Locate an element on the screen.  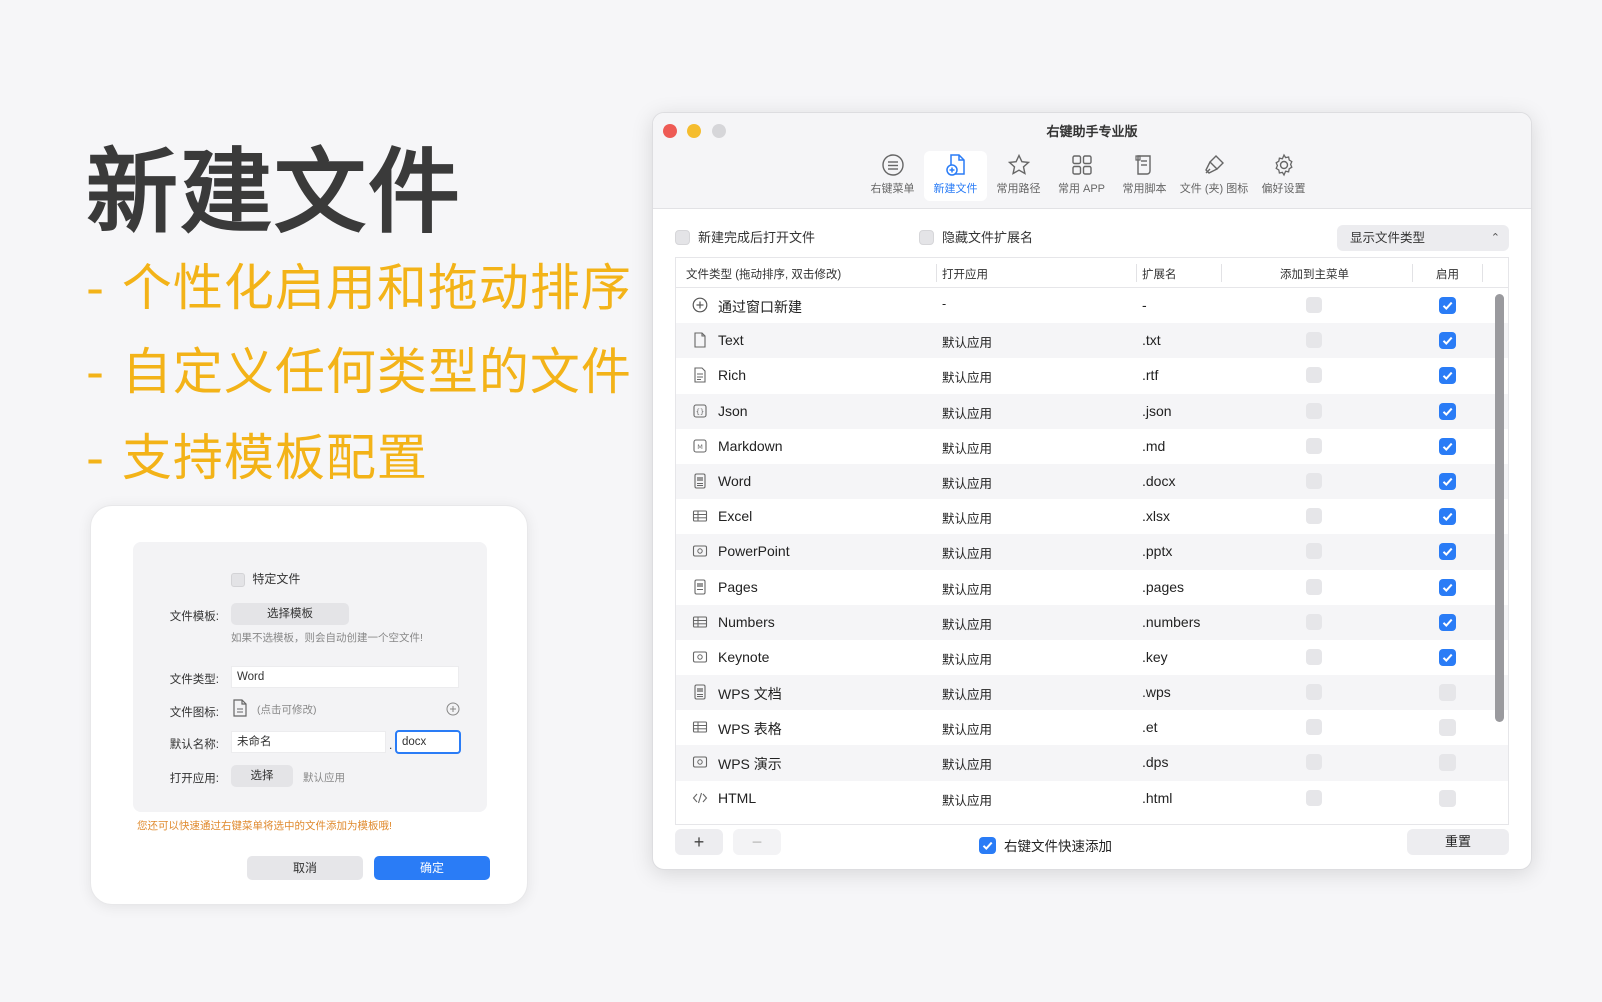
open-after-create-label: 新建完成后打开文件 is located at coordinates (757, 237).